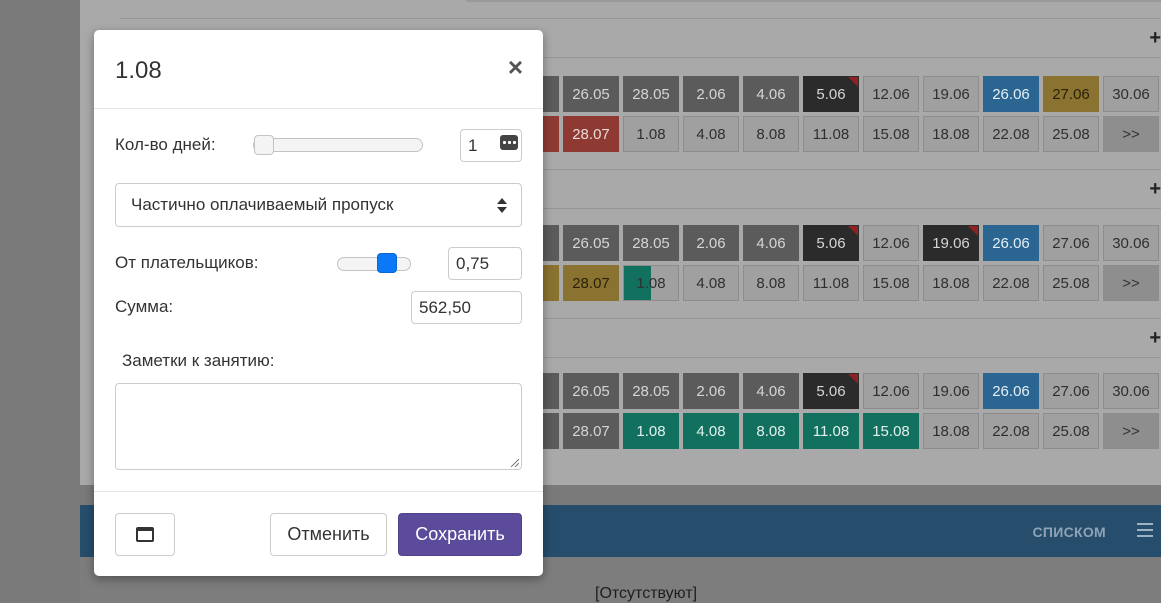 The height and width of the screenshot is (603, 1161). Describe the element at coordinates (515, 67) in the screenshot. I see `close-icon: ×` at that location.